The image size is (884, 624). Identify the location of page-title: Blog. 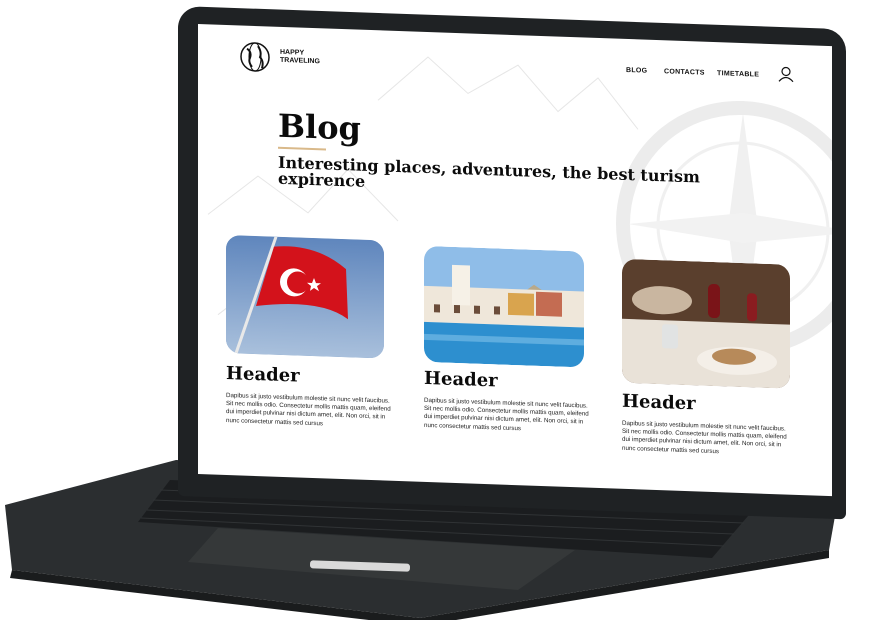
(319, 127).